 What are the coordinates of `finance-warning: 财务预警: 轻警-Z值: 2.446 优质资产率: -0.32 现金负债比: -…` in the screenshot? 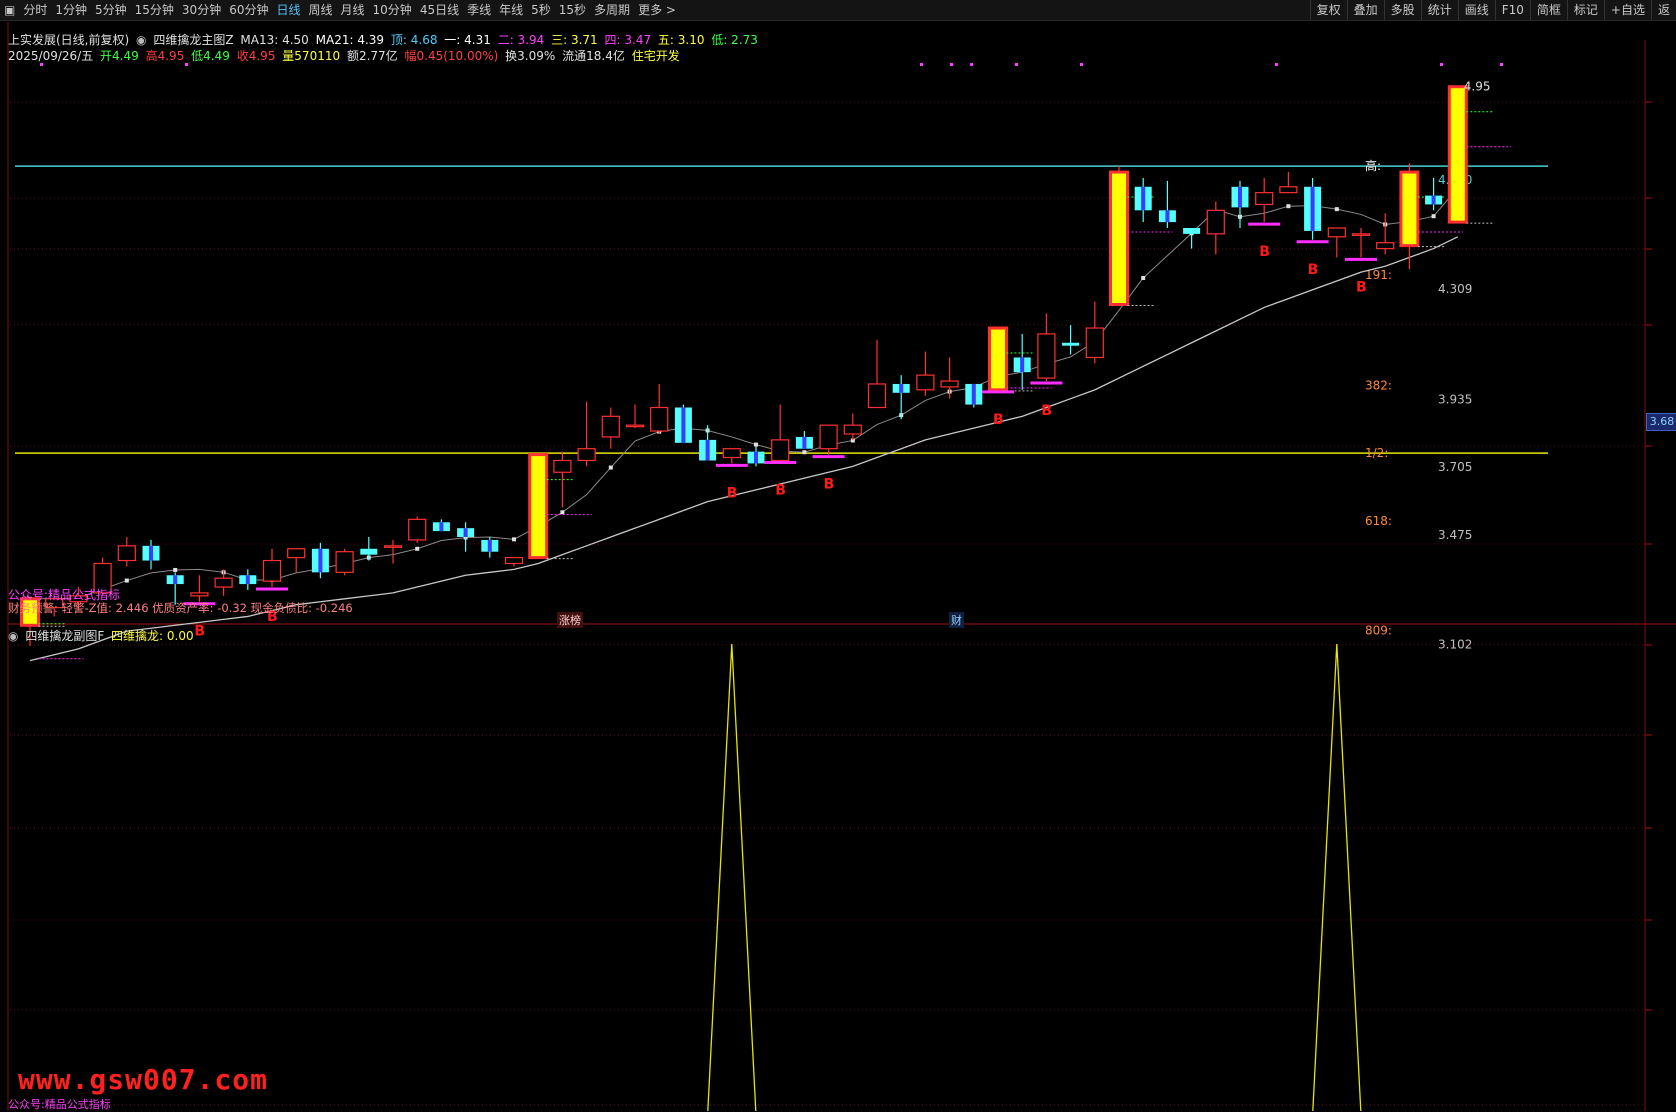 It's located at (180, 608).